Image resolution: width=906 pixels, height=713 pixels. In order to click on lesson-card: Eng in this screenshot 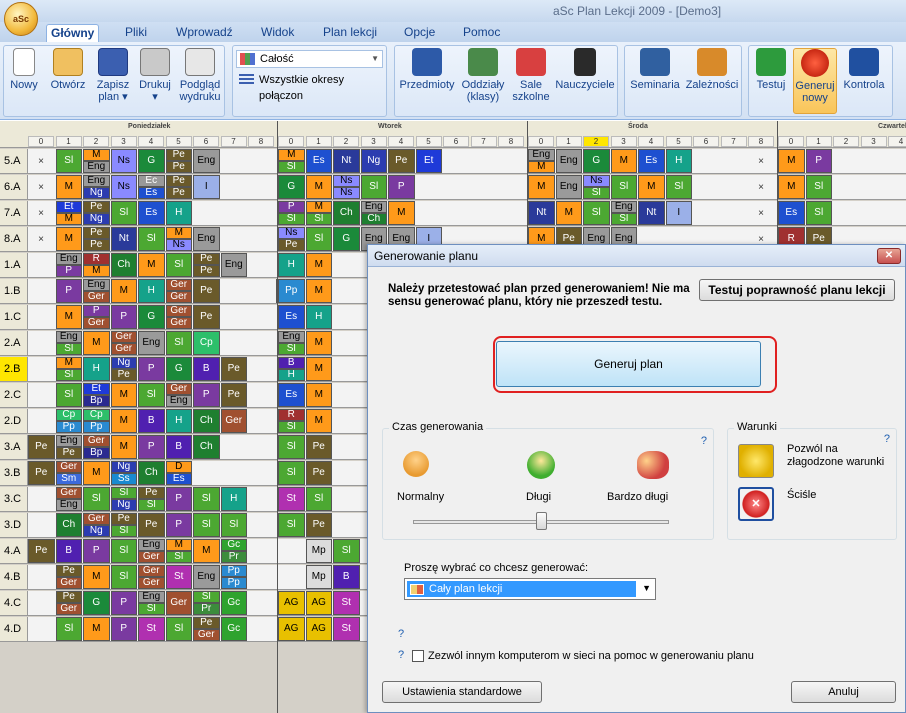, I will do `click(206, 161)`.